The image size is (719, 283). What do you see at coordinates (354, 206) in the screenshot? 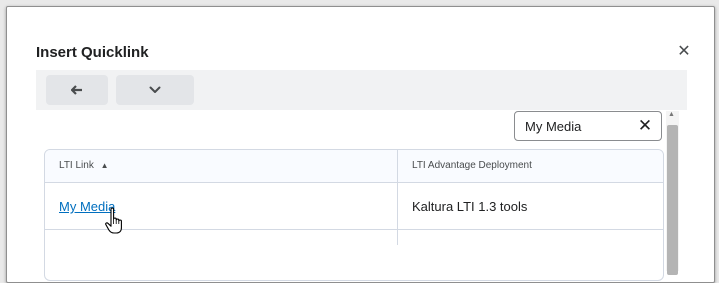
I see `table-row: My Media Kaltura LTI 1.3 tools` at bounding box center [354, 206].